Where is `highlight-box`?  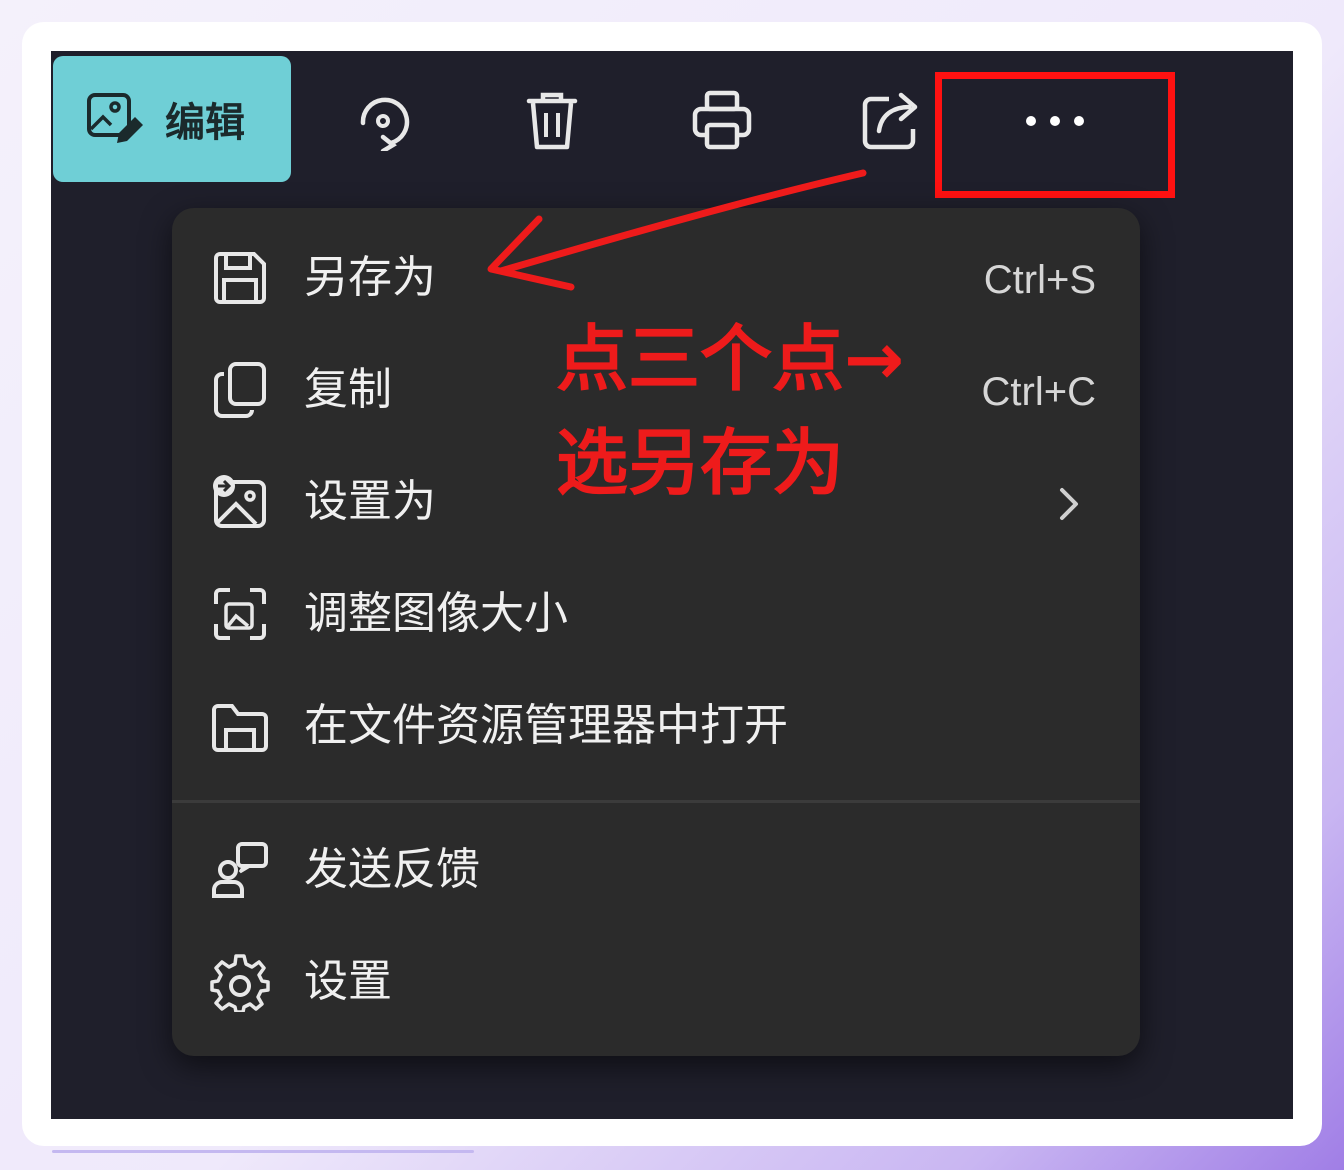
highlight-box is located at coordinates (1055, 135).